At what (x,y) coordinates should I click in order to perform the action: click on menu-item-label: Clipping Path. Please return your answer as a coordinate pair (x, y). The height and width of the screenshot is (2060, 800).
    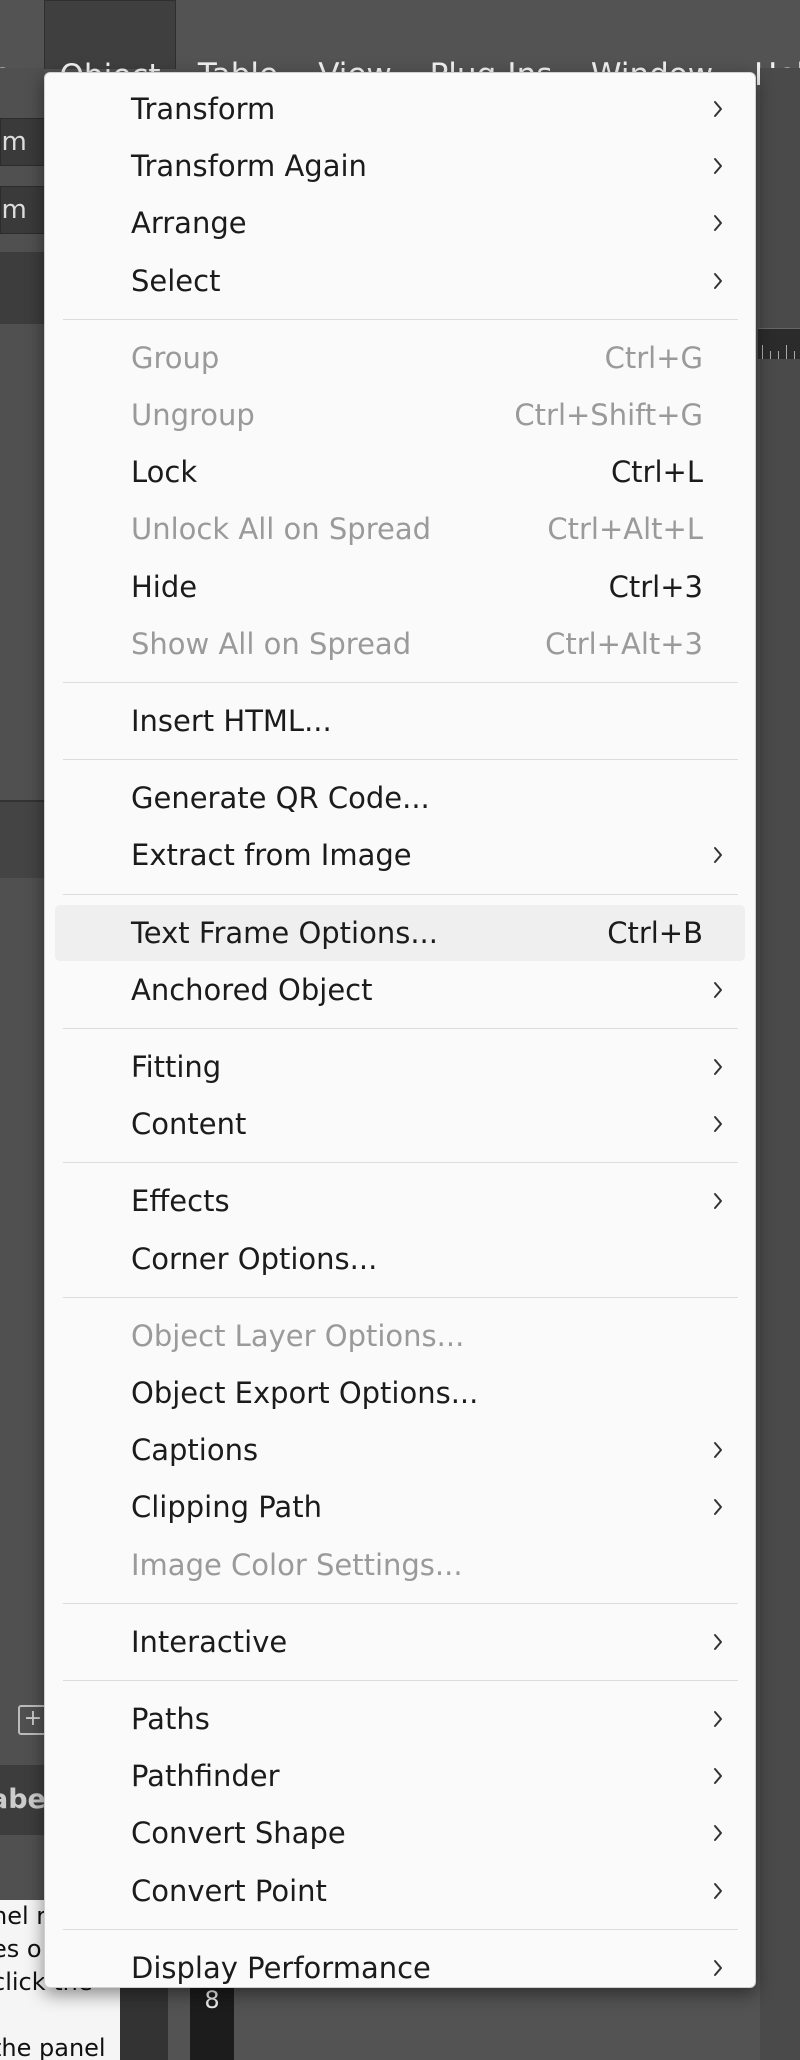
    Looking at the image, I should click on (226, 1507).